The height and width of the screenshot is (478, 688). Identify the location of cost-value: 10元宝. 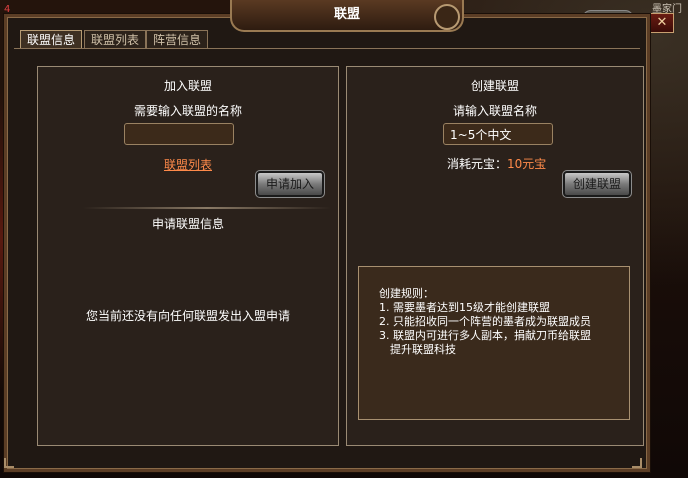
(527, 164).